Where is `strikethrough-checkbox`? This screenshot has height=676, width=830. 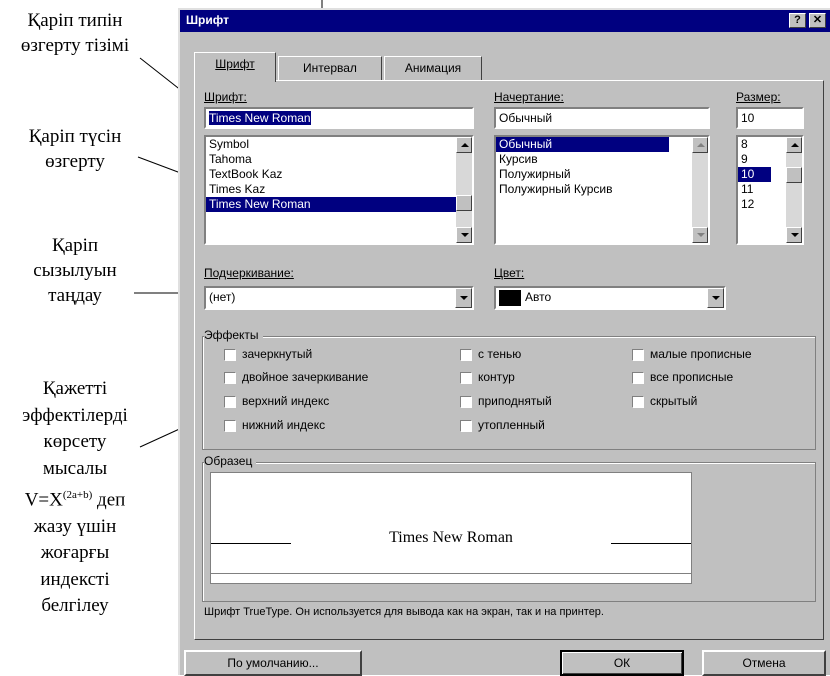 strikethrough-checkbox is located at coordinates (230, 355).